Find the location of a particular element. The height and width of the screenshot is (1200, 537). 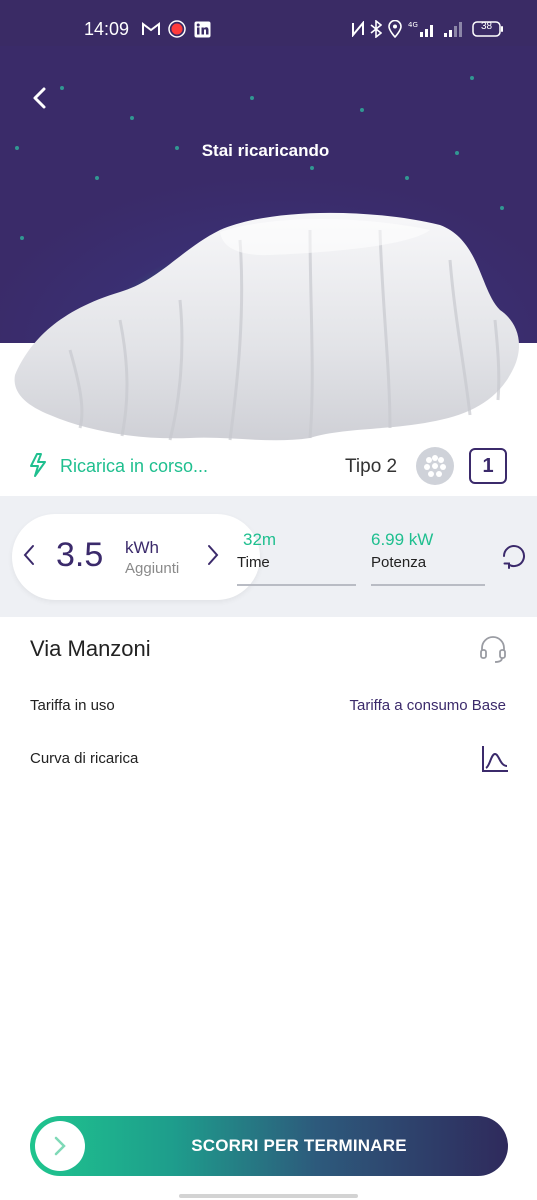

location-icon is located at coordinates (395, 29).